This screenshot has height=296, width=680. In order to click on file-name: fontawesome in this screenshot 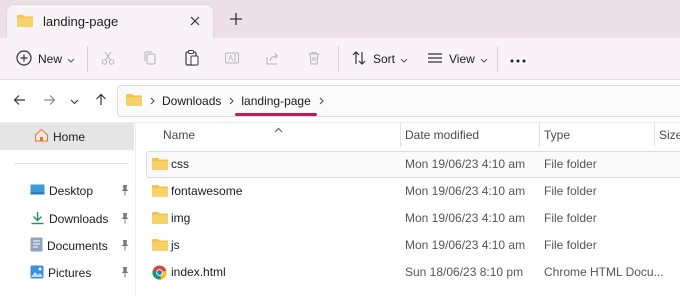, I will do `click(207, 191)`.